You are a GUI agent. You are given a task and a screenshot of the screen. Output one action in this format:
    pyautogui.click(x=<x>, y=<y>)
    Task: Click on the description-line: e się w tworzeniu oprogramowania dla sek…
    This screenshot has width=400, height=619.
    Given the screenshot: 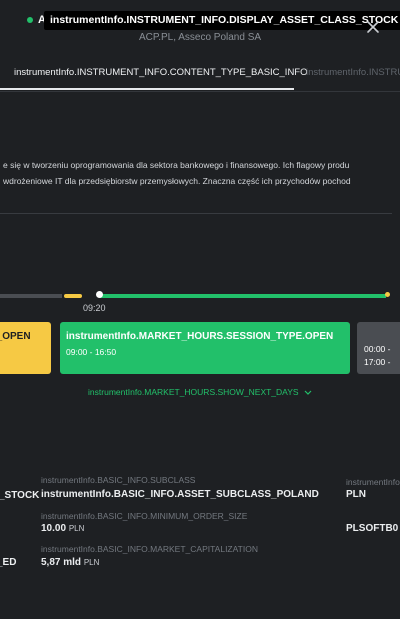 What is the action you would take?
    pyautogui.click(x=176, y=165)
    